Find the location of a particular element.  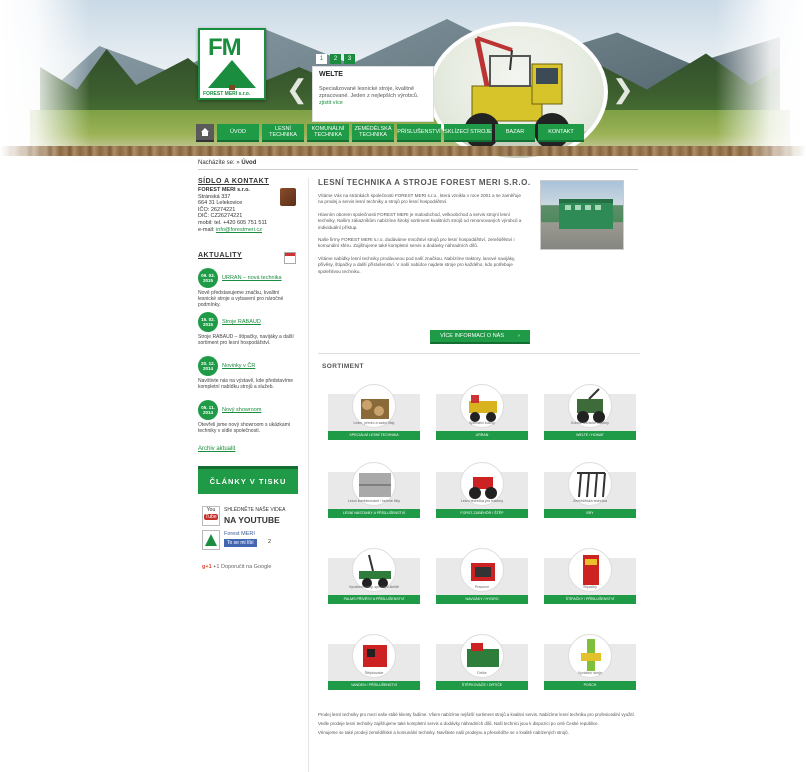

nav-item-komunalni-technika: Komunální technika is located at coordinates (328, 133).